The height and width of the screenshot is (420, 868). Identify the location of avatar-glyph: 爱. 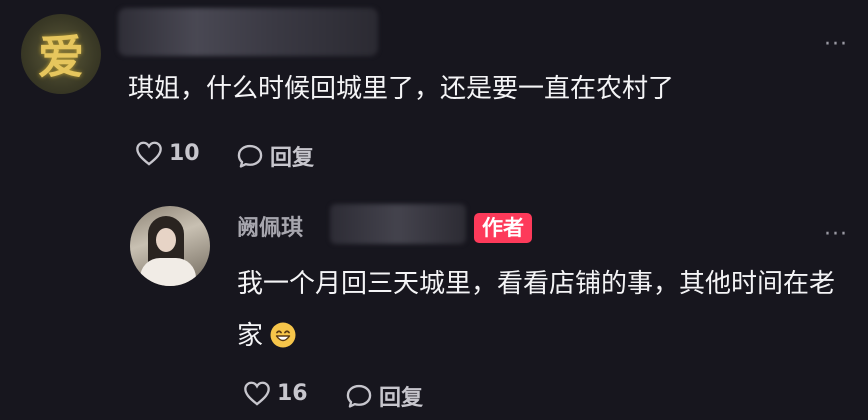
(61, 57).